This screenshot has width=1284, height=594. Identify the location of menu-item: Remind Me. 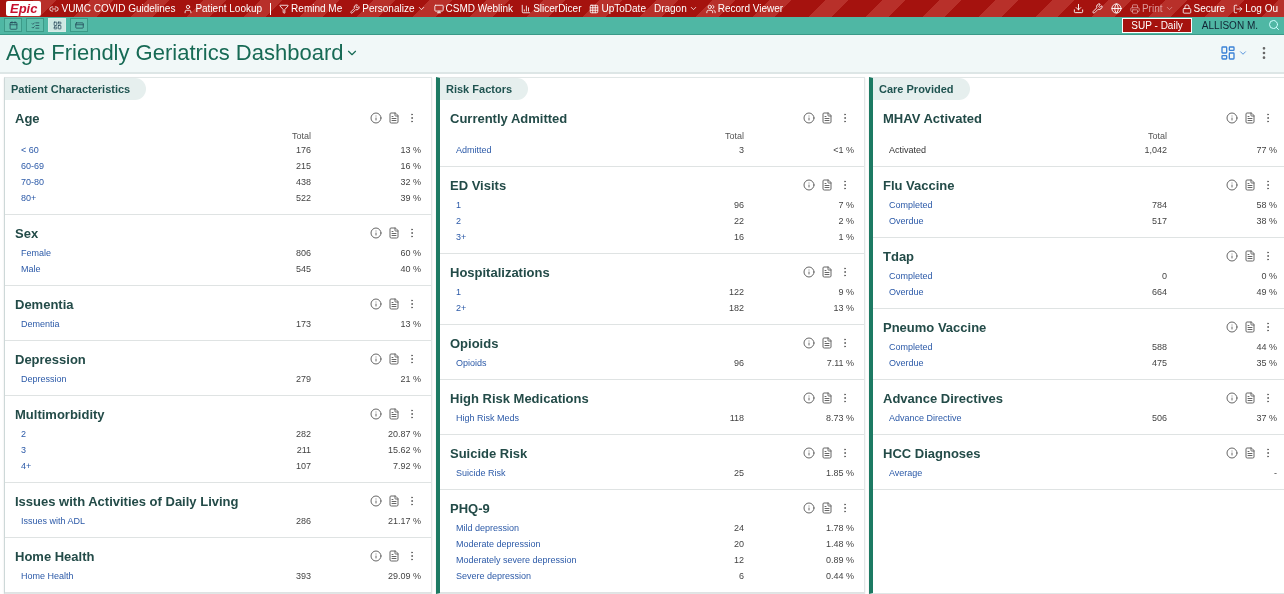
(311, 9).